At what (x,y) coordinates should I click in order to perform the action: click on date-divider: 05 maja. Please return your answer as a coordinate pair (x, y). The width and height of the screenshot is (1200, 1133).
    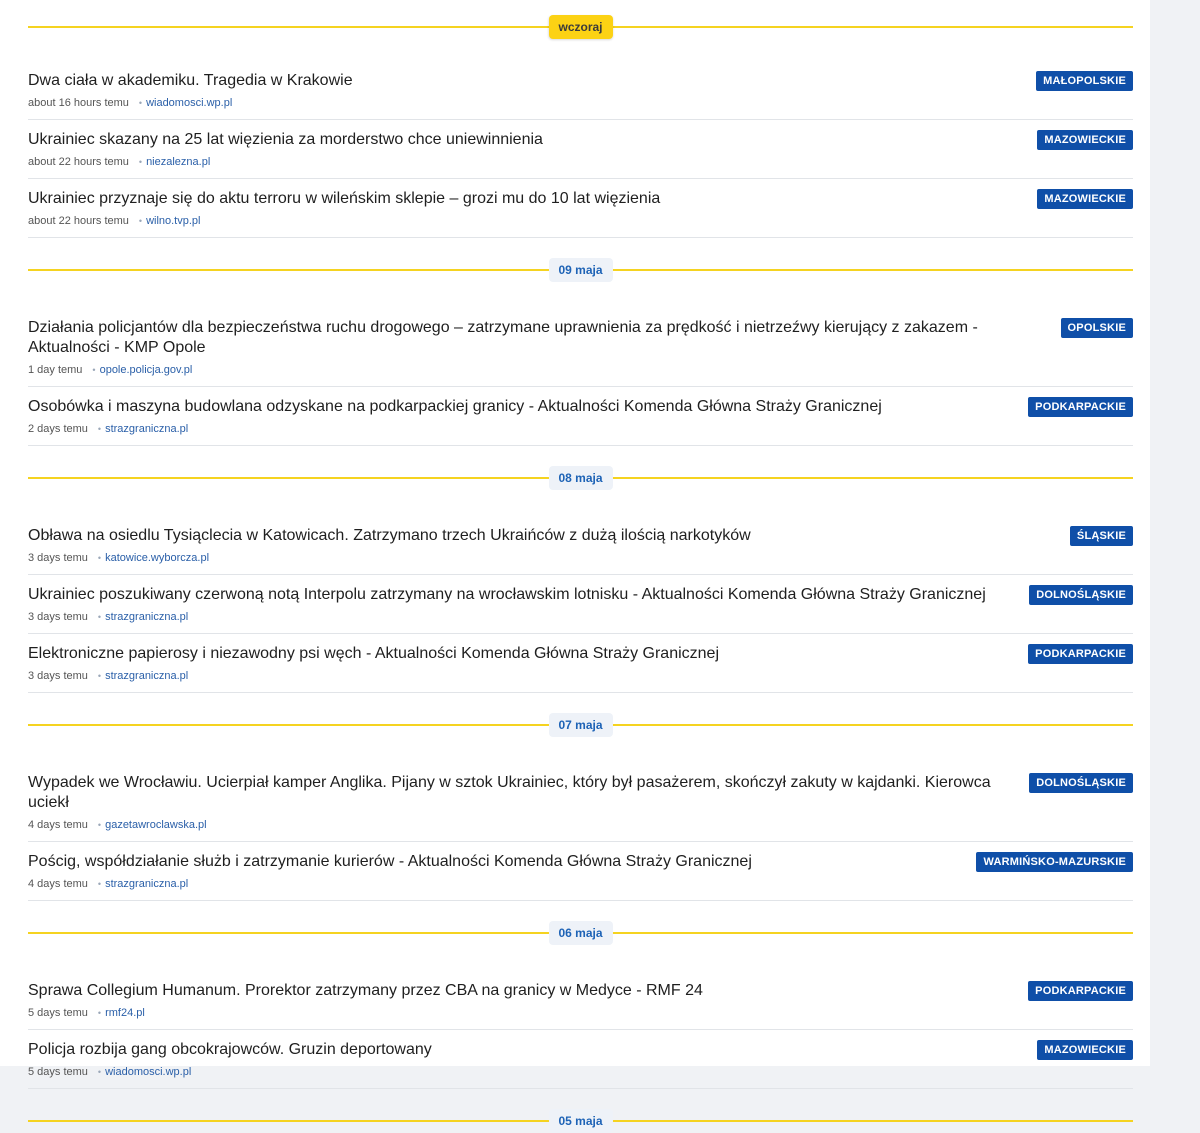
    Looking at the image, I should click on (580, 1121).